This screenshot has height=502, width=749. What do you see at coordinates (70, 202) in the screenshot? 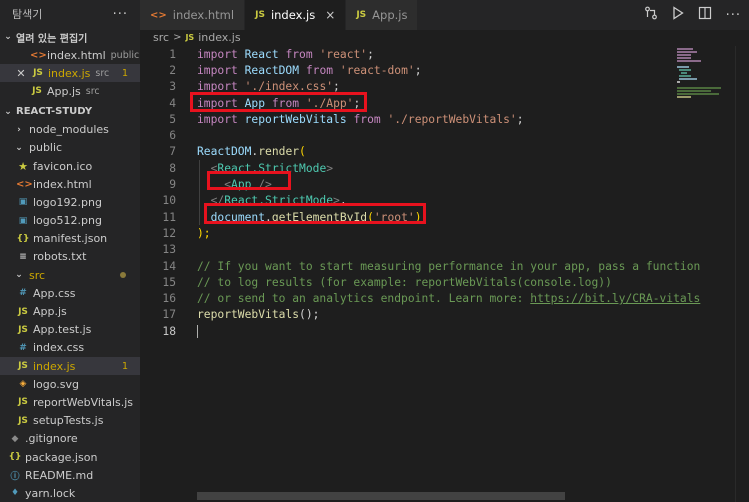
I see `tree-file: ▣ logo192.png` at bounding box center [70, 202].